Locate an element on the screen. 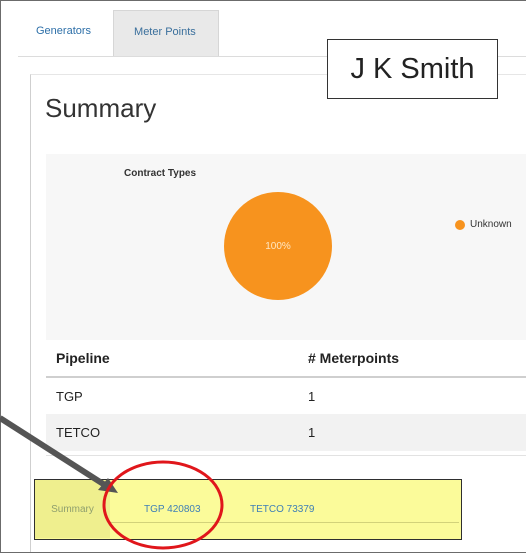  overlay-name-text: J K Smith is located at coordinates (412, 68).